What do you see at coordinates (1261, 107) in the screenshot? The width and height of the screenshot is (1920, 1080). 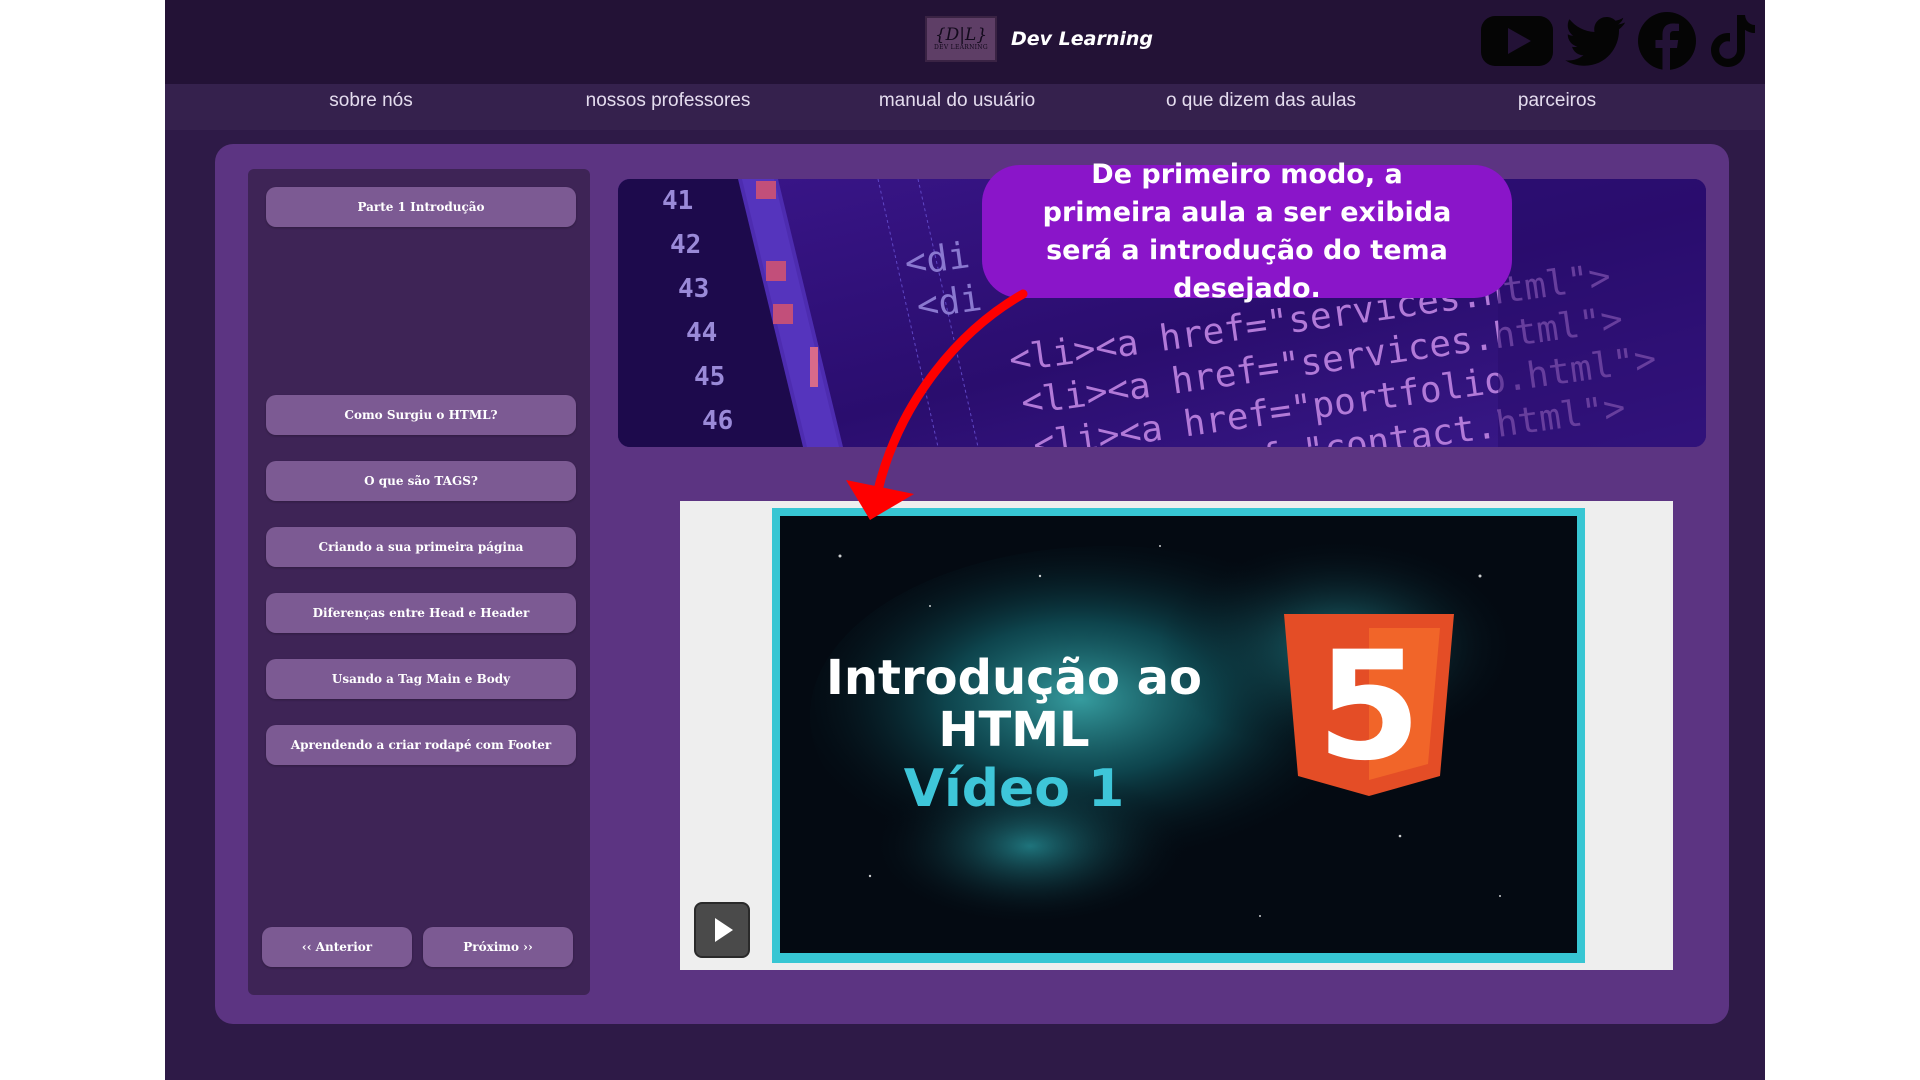 I see `nav-item-o-que-dizem: o que dizem das aulas` at bounding box center [1261, 107].